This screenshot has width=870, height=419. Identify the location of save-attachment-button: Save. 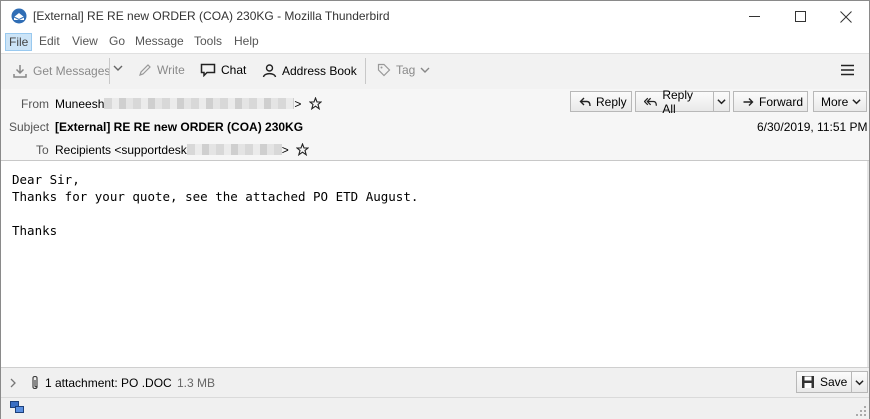
(832, 382).